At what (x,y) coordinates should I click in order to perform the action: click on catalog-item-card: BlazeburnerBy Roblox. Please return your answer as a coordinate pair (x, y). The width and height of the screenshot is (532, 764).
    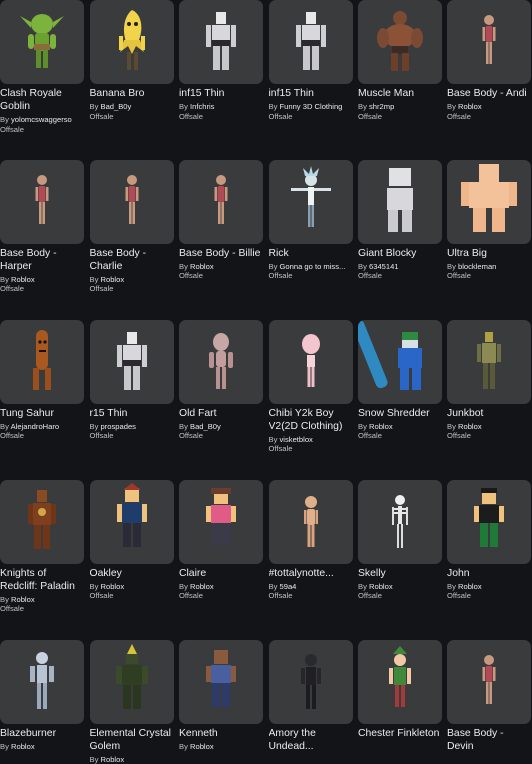
    Looking at the image, I should click on (42, 696).